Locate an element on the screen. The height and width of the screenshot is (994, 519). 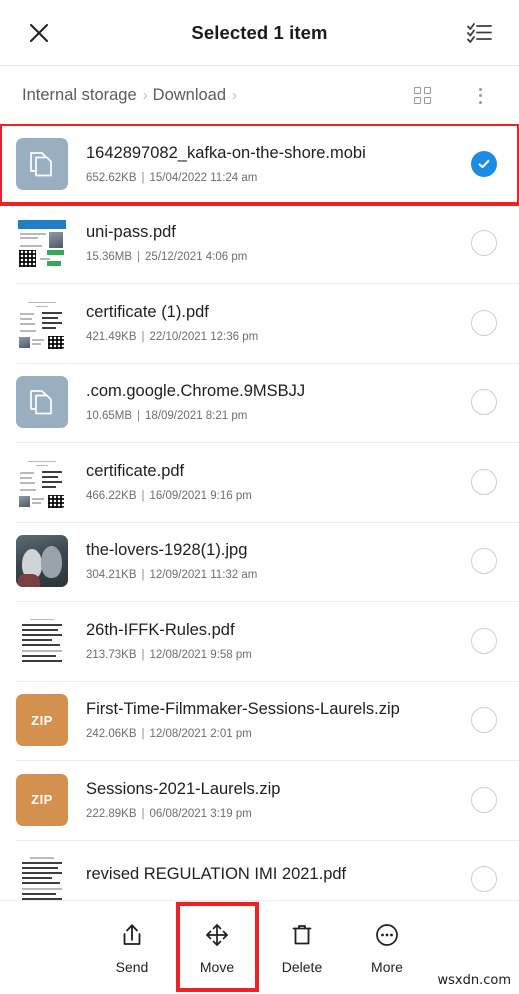
file-size: 15.36MB is located at coordinates (109, 257).